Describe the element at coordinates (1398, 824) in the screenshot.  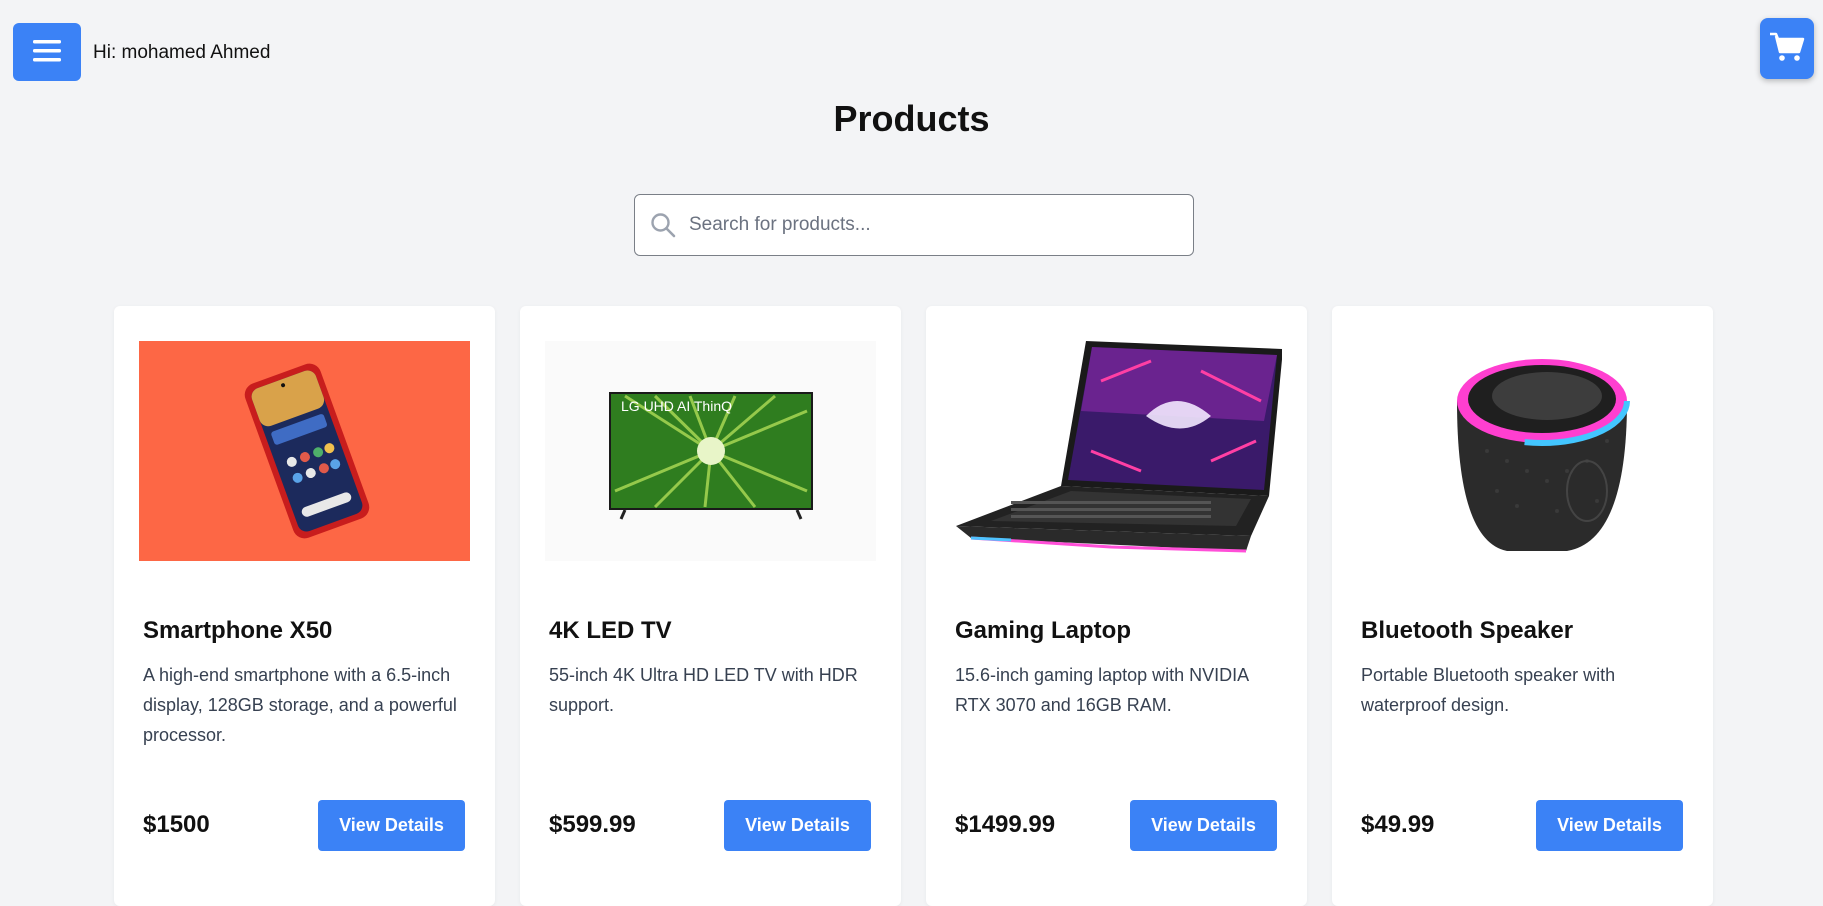
I see `product-price: $49.99` at that location.